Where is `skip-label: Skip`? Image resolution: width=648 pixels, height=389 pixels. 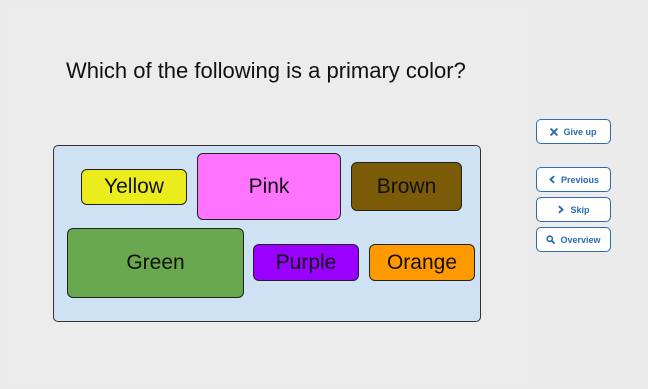
skip-label: Skip is located at coordinates (580, 209).